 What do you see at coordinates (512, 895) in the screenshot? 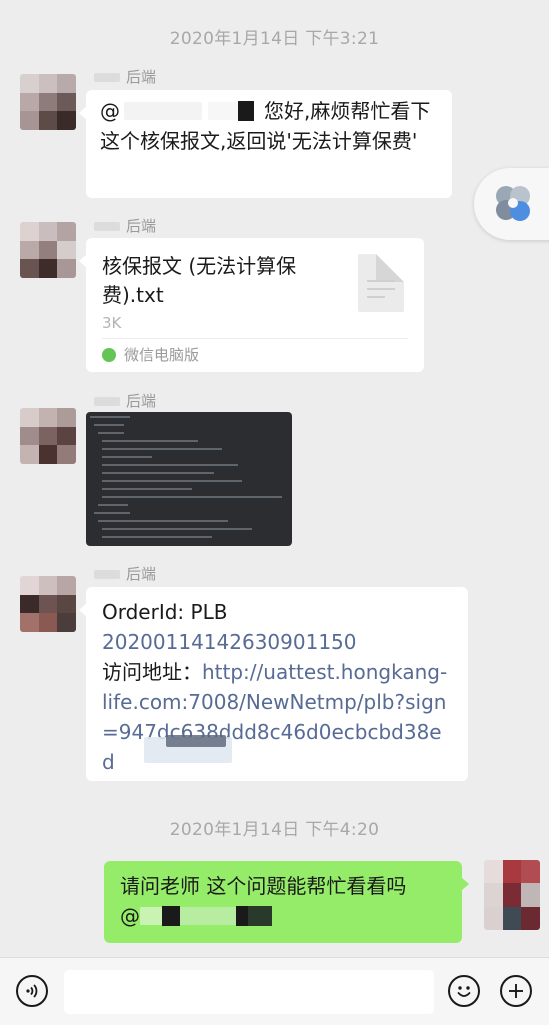
I see `self-avatar` at bounding box center [512, 895].